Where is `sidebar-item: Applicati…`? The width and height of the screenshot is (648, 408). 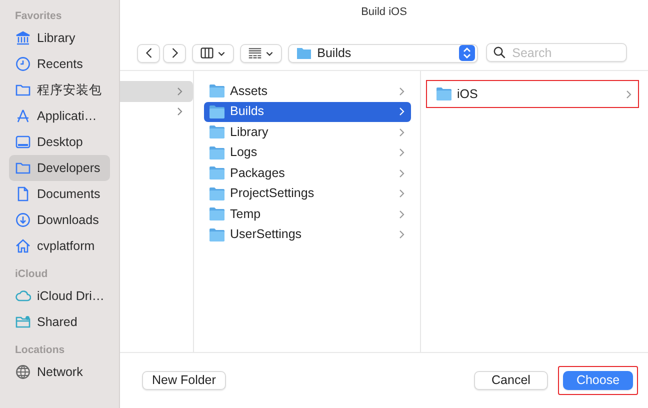
sidebar-item: Applicati… is located at coordinates (59, 116).